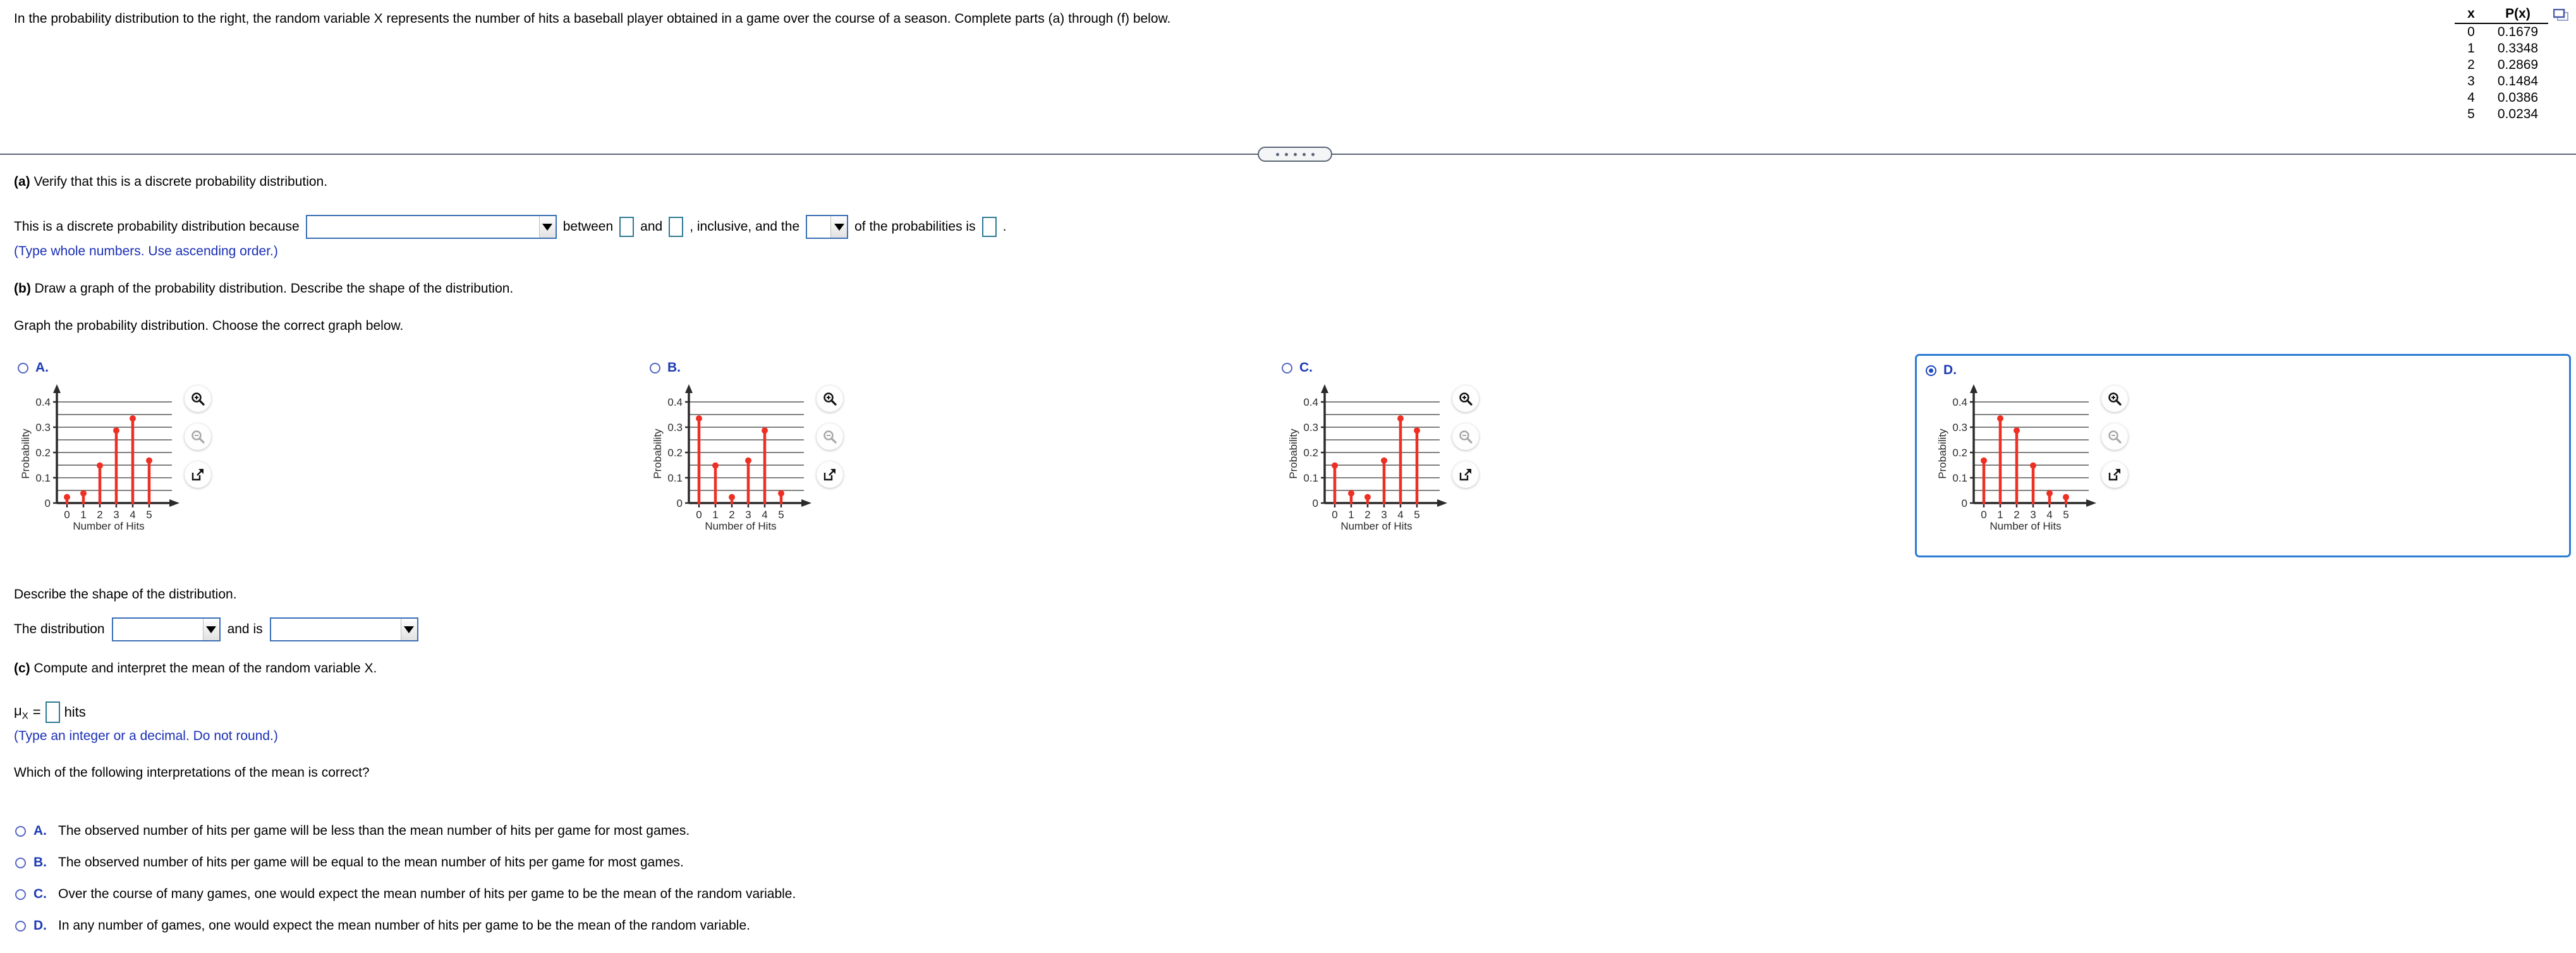 This screenshot has height=953, width=2576. I want to click on answer-a-letter: A., so click(40, 830).